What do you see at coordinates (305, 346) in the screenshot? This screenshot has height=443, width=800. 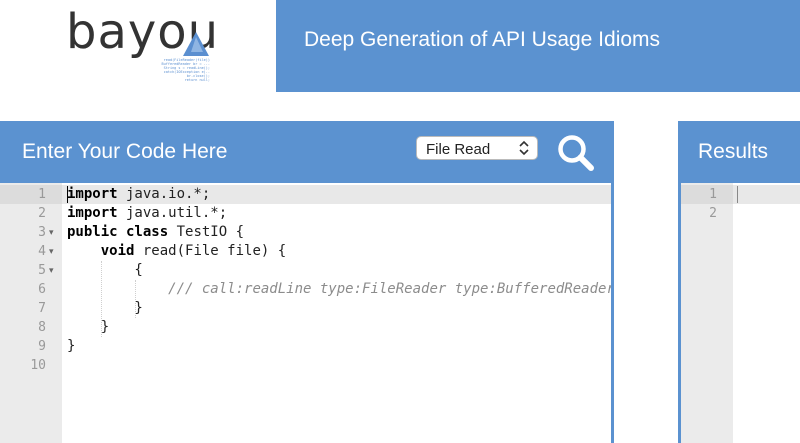 I see `code-line: 9 }` at bounding box center [305, 346].